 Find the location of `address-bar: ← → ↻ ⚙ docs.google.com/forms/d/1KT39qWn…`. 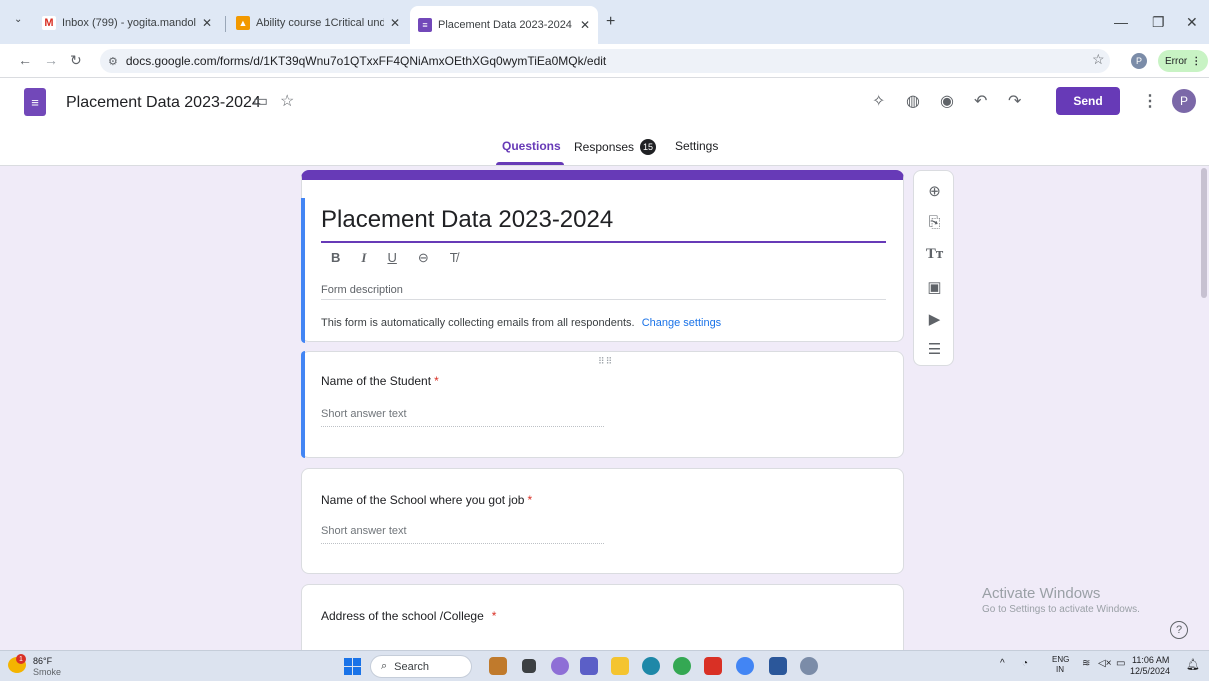

address-bar: ← → ↻ ⚙ docs.google.com/forms/d/1KT39qWn… is located at coordinates (604, 61).